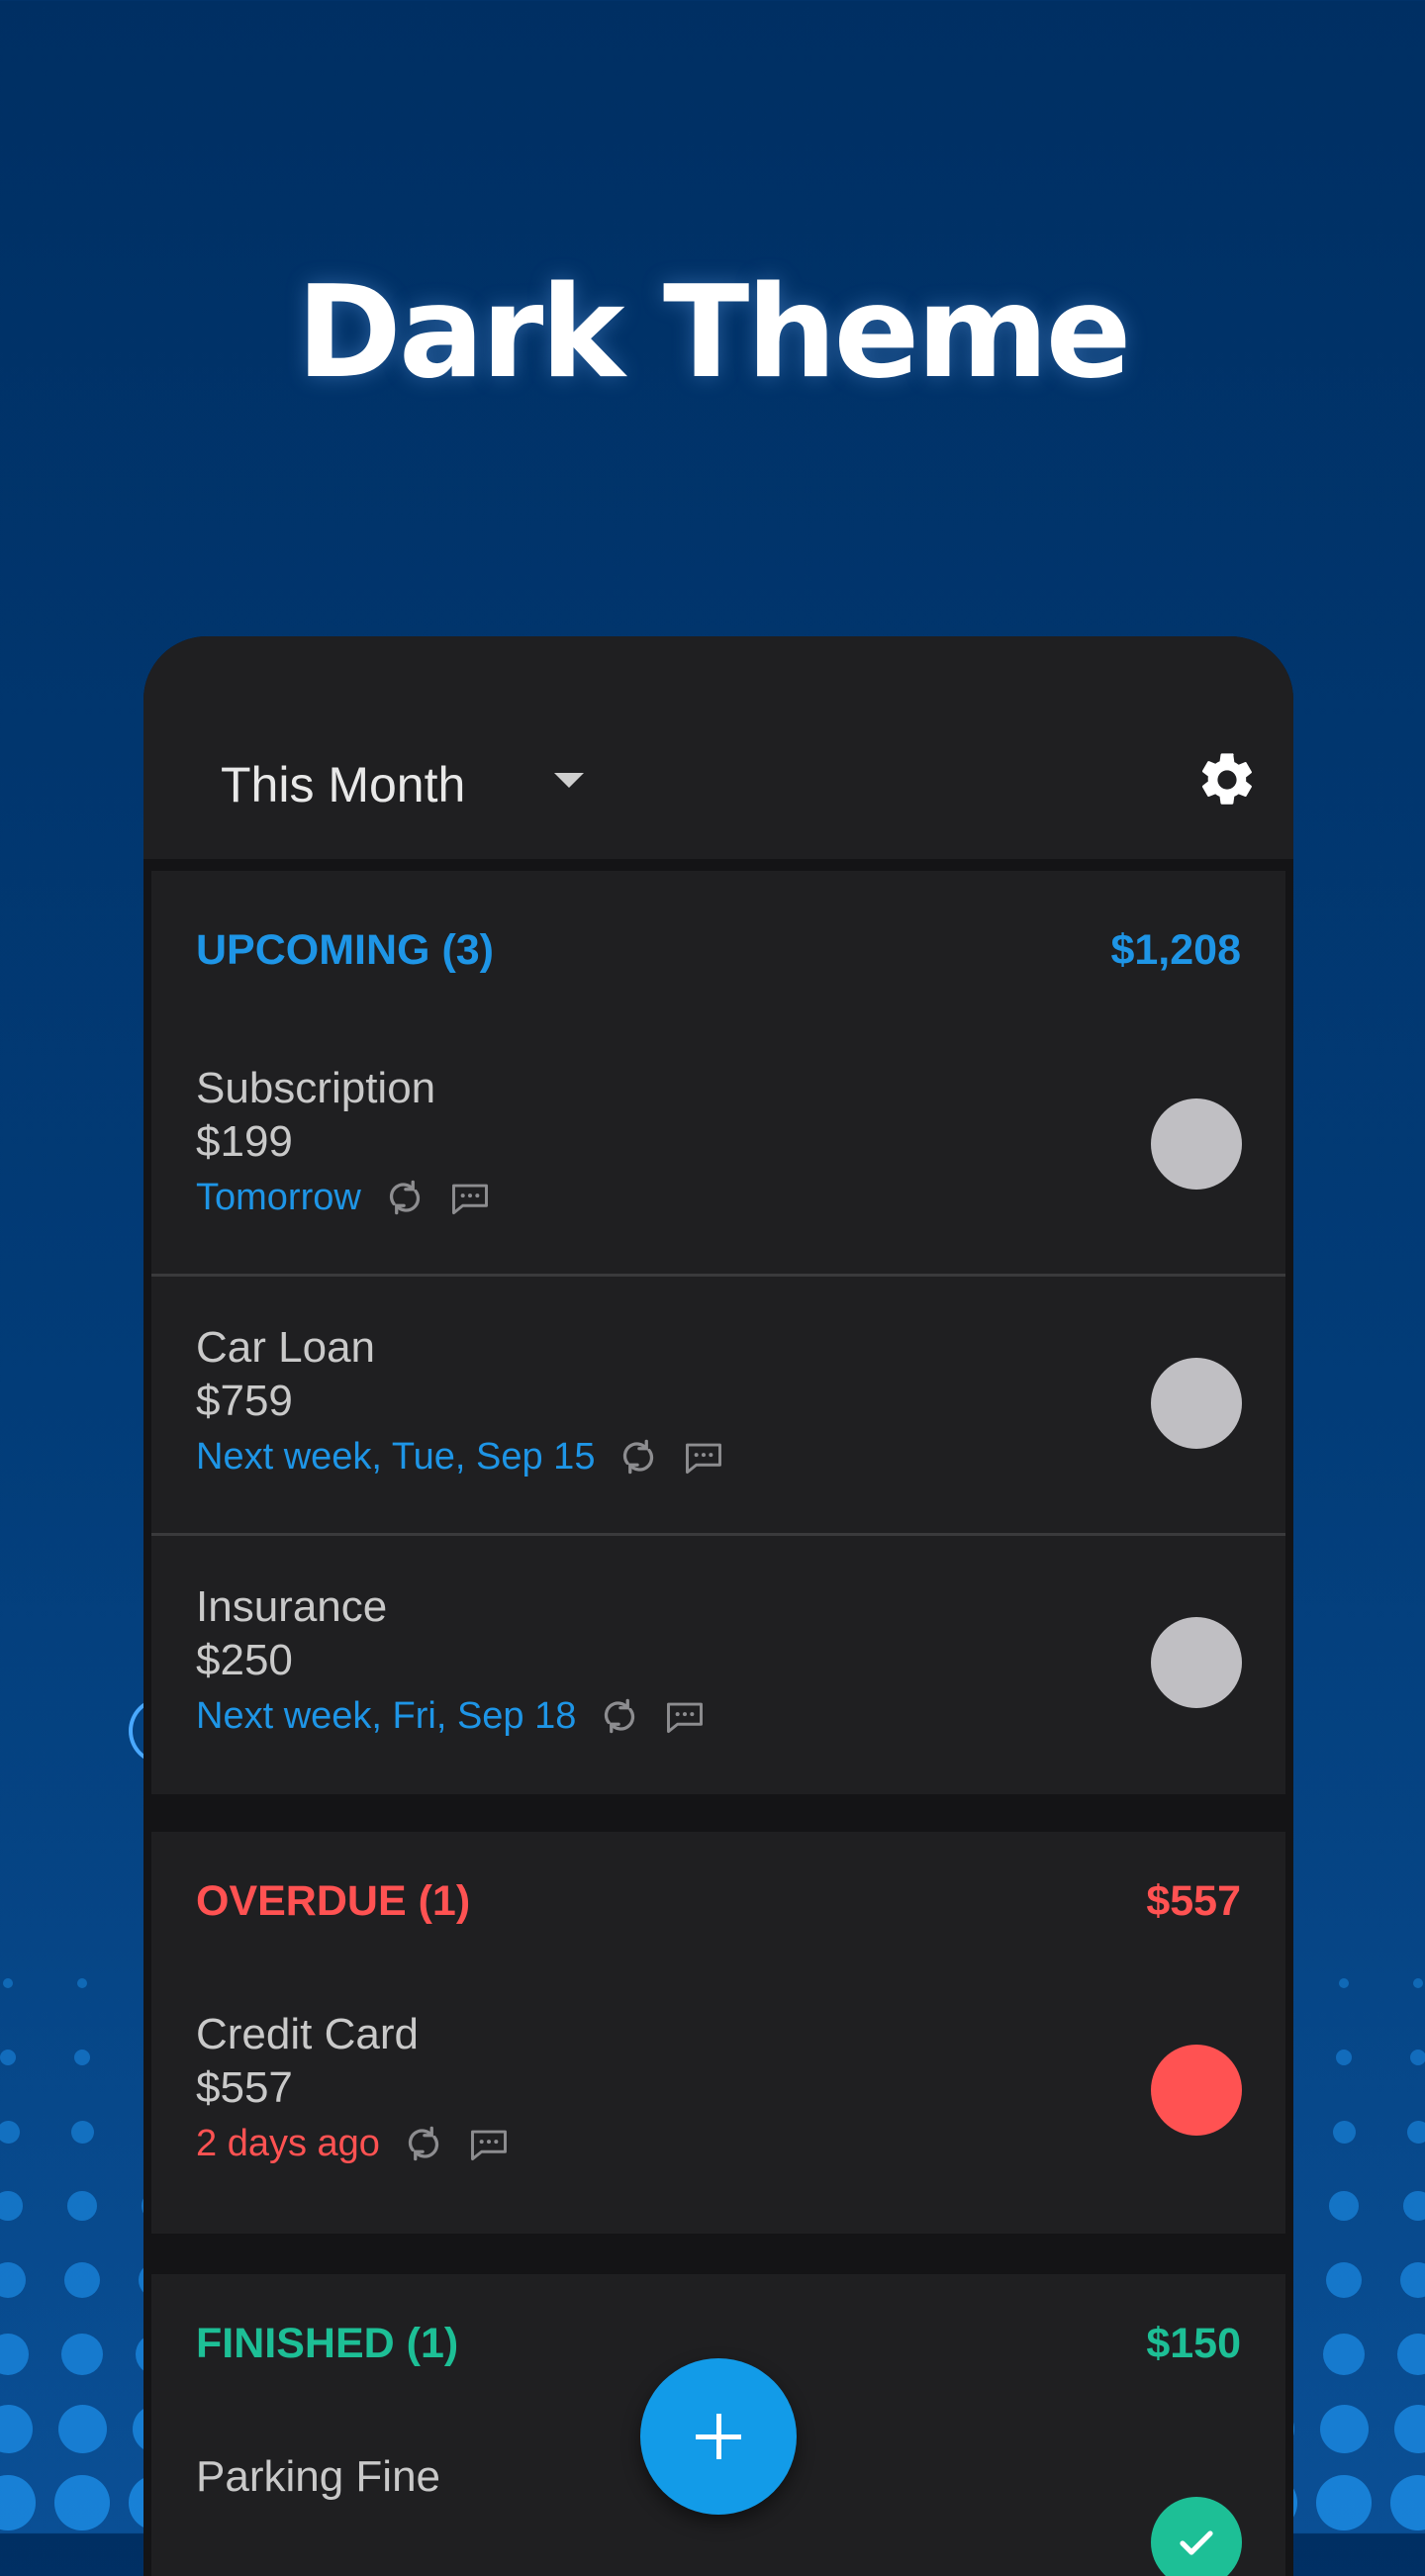  I want to click on bill-meta: 2 days ago, so click(354, 2143).